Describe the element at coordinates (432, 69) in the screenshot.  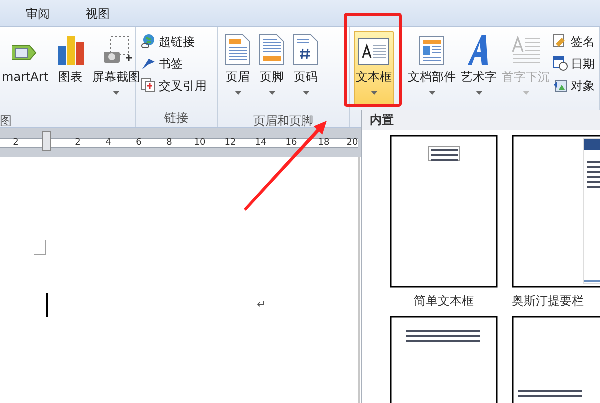
I see `ribbon-button: 文档部件` at that location.